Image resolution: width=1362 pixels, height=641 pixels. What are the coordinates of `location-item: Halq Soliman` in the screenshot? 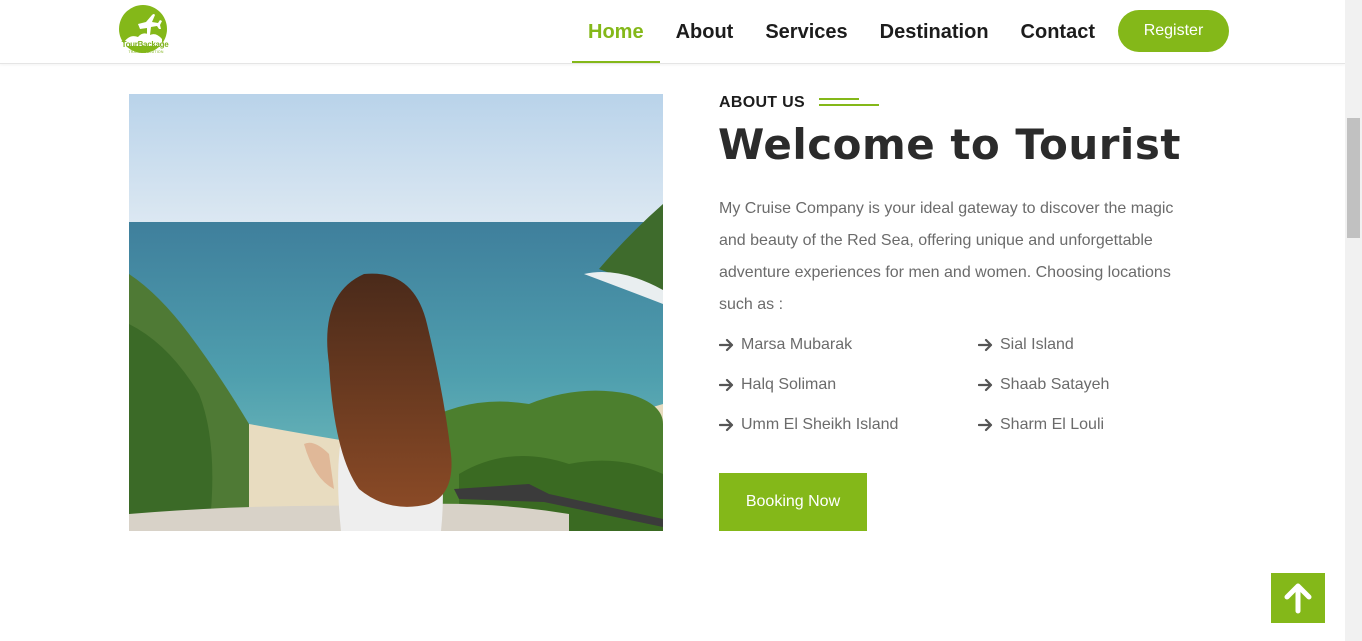 It's located at (848, 385).